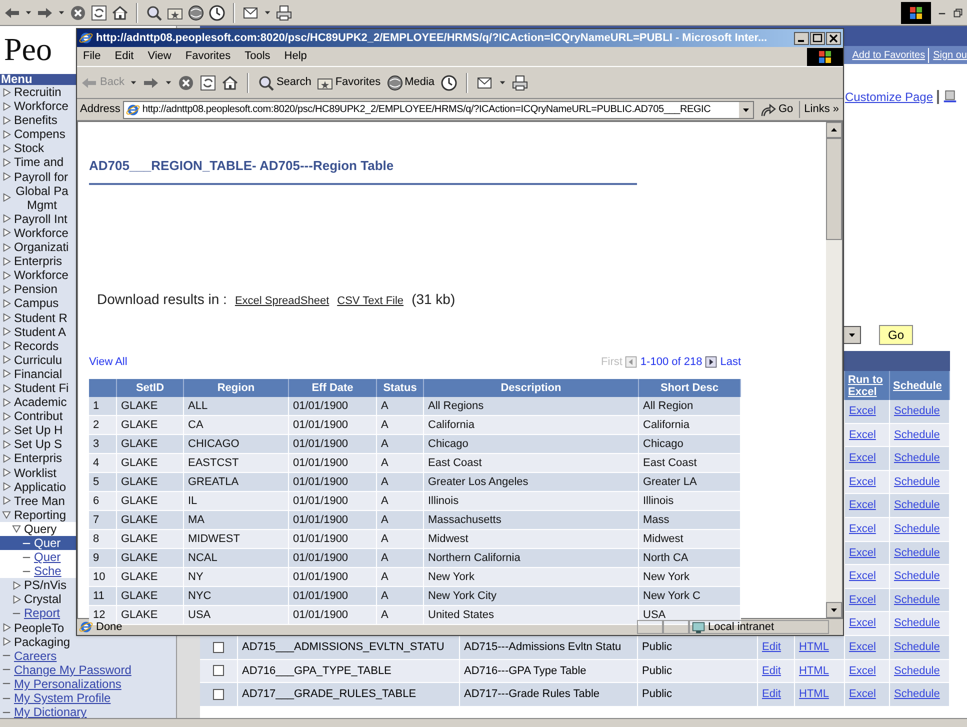  What do you see at coordinates (656, 520) in the screenshot?
I see `table-cell-text: Mass` at bounding box center [656, 520].